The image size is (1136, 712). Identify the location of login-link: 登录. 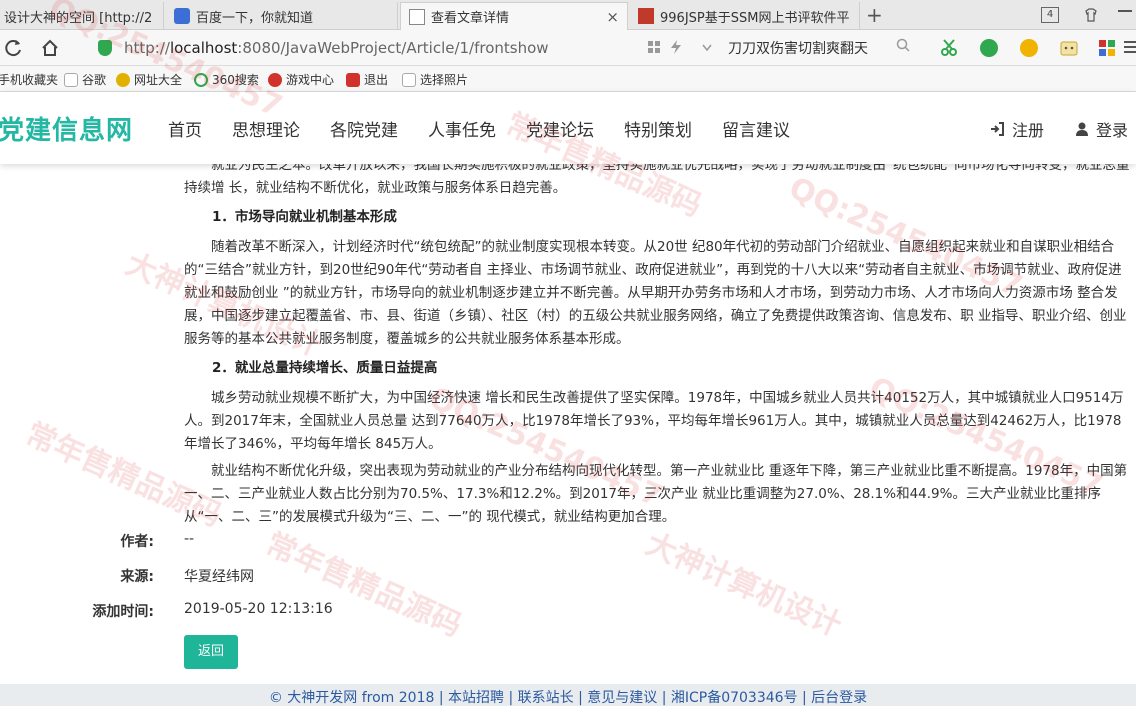
(1102, 129).